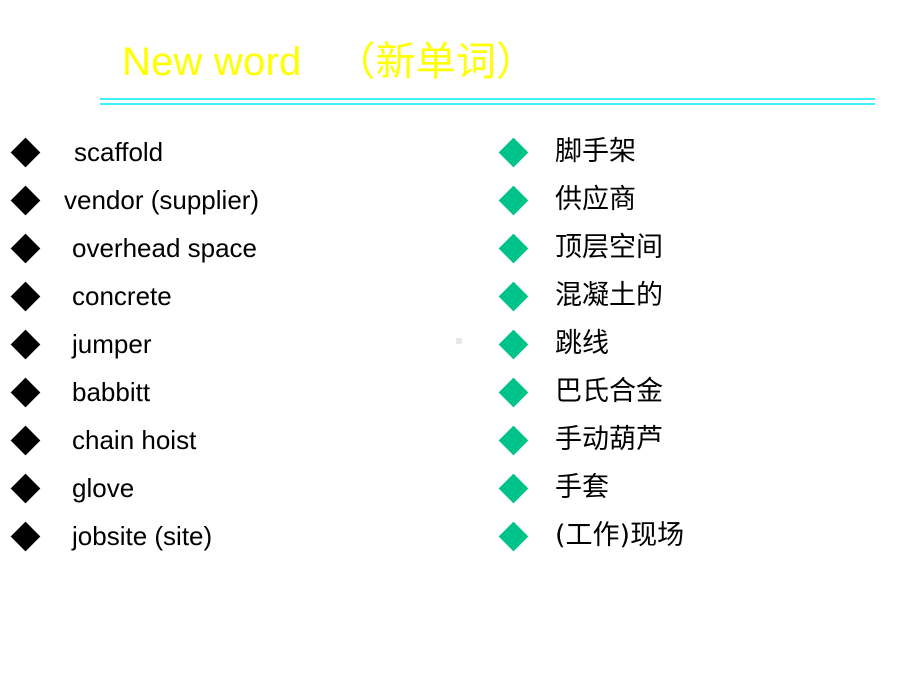  I want to click on list-item: 跳线, so click(707, 344).